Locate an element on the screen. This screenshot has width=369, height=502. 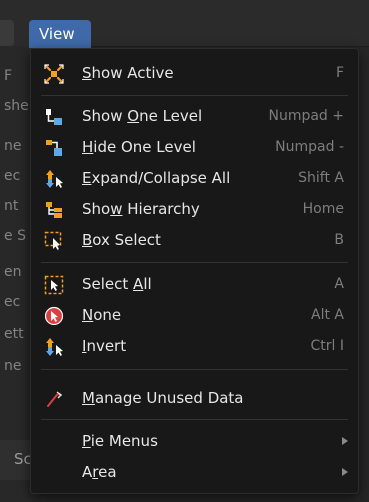
menu-item-area: Area is located at coordinates (194, 473).